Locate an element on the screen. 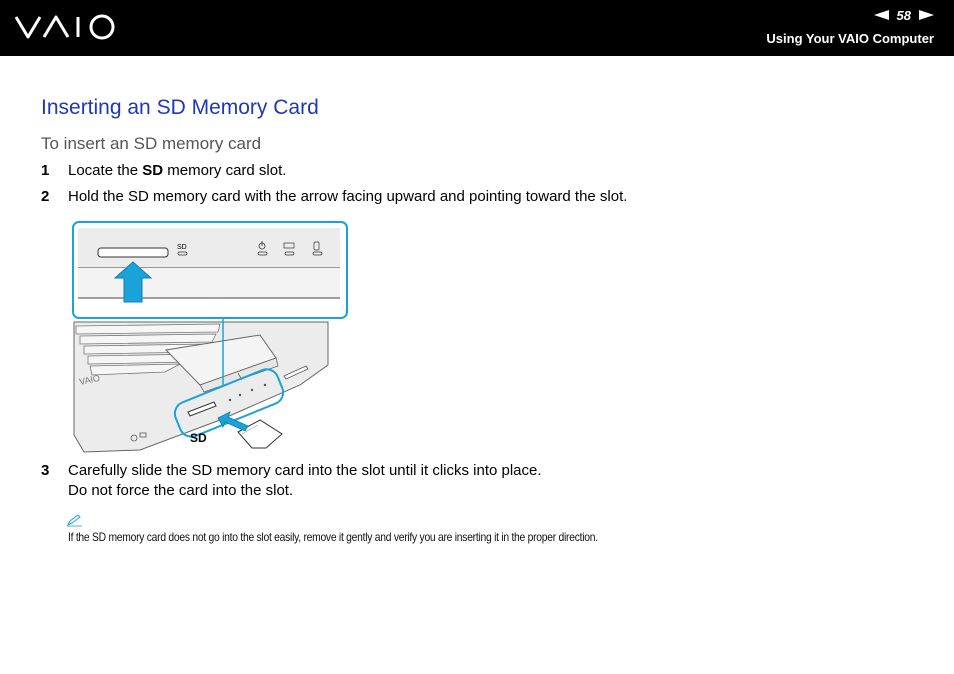 The width and height of the screenshot is (954, 674). step-text: Locate the SD memory card slot. is located at coordinates (177, 170).